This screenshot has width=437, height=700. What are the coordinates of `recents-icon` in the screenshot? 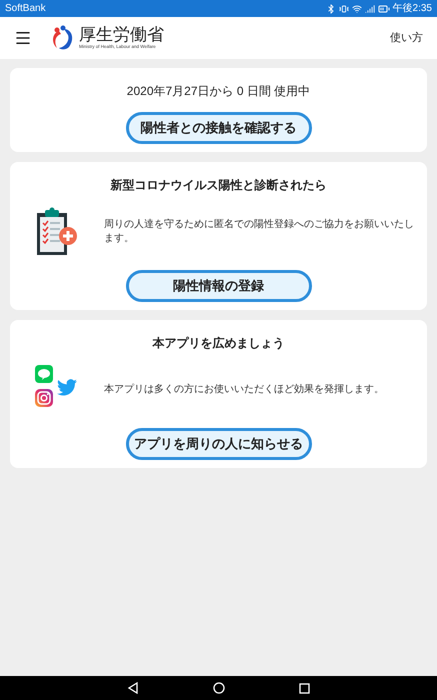 It's located at (304, 688).